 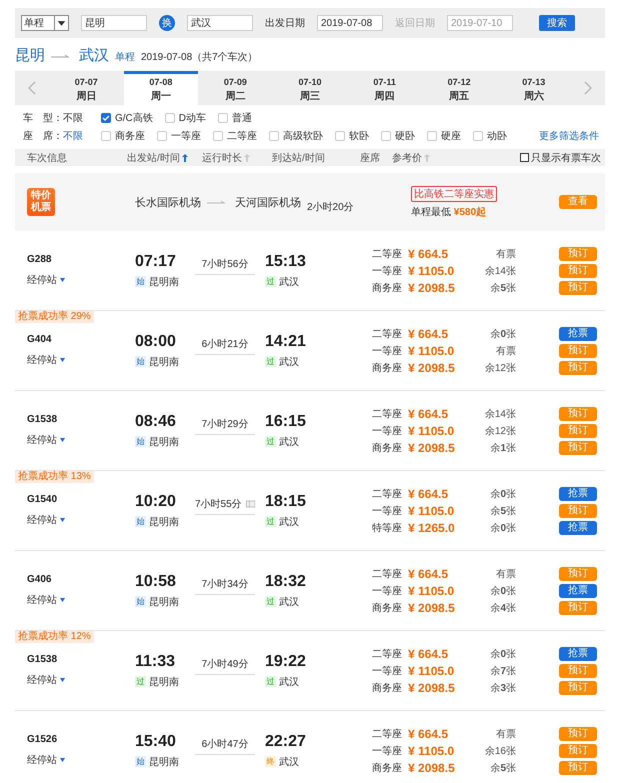 What do you see at coordinates (225, 424) in the screenshot?
I see `travel-duration: 7小时29分` at bounding box center [225, 424].